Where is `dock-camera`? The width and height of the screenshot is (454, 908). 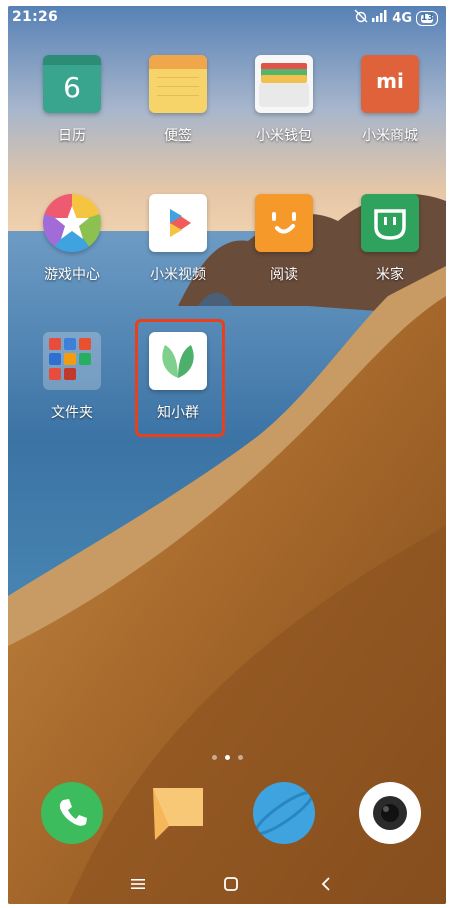 dock-camera is located at coordinates (390, 813).